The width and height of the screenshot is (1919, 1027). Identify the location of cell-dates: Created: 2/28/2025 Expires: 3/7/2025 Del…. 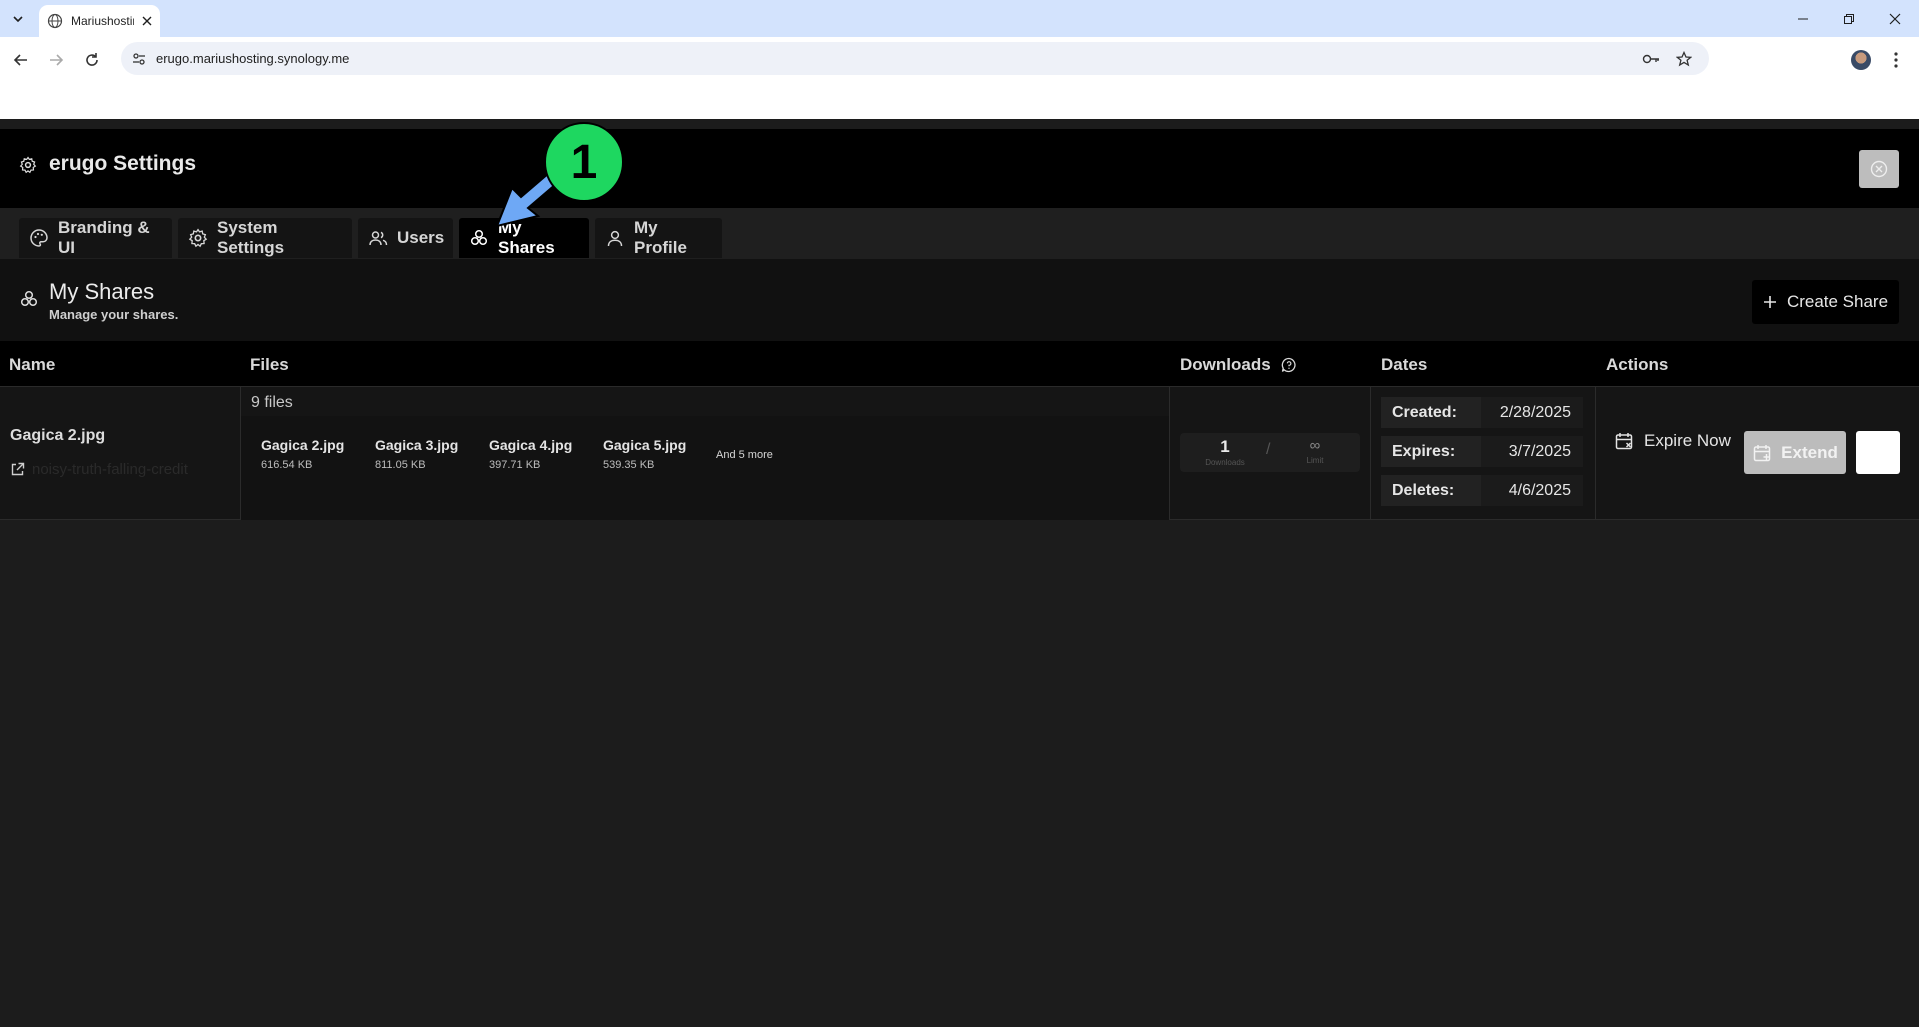
(1483, 453).